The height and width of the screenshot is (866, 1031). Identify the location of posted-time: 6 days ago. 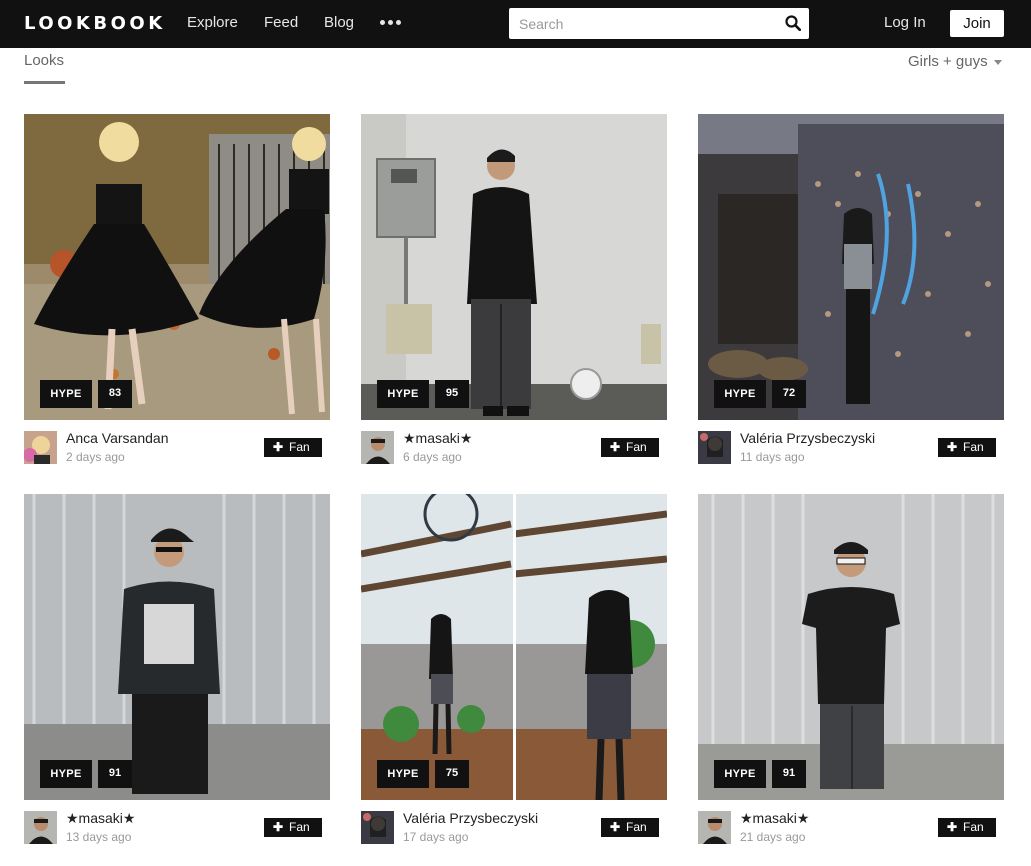
(432, 457).